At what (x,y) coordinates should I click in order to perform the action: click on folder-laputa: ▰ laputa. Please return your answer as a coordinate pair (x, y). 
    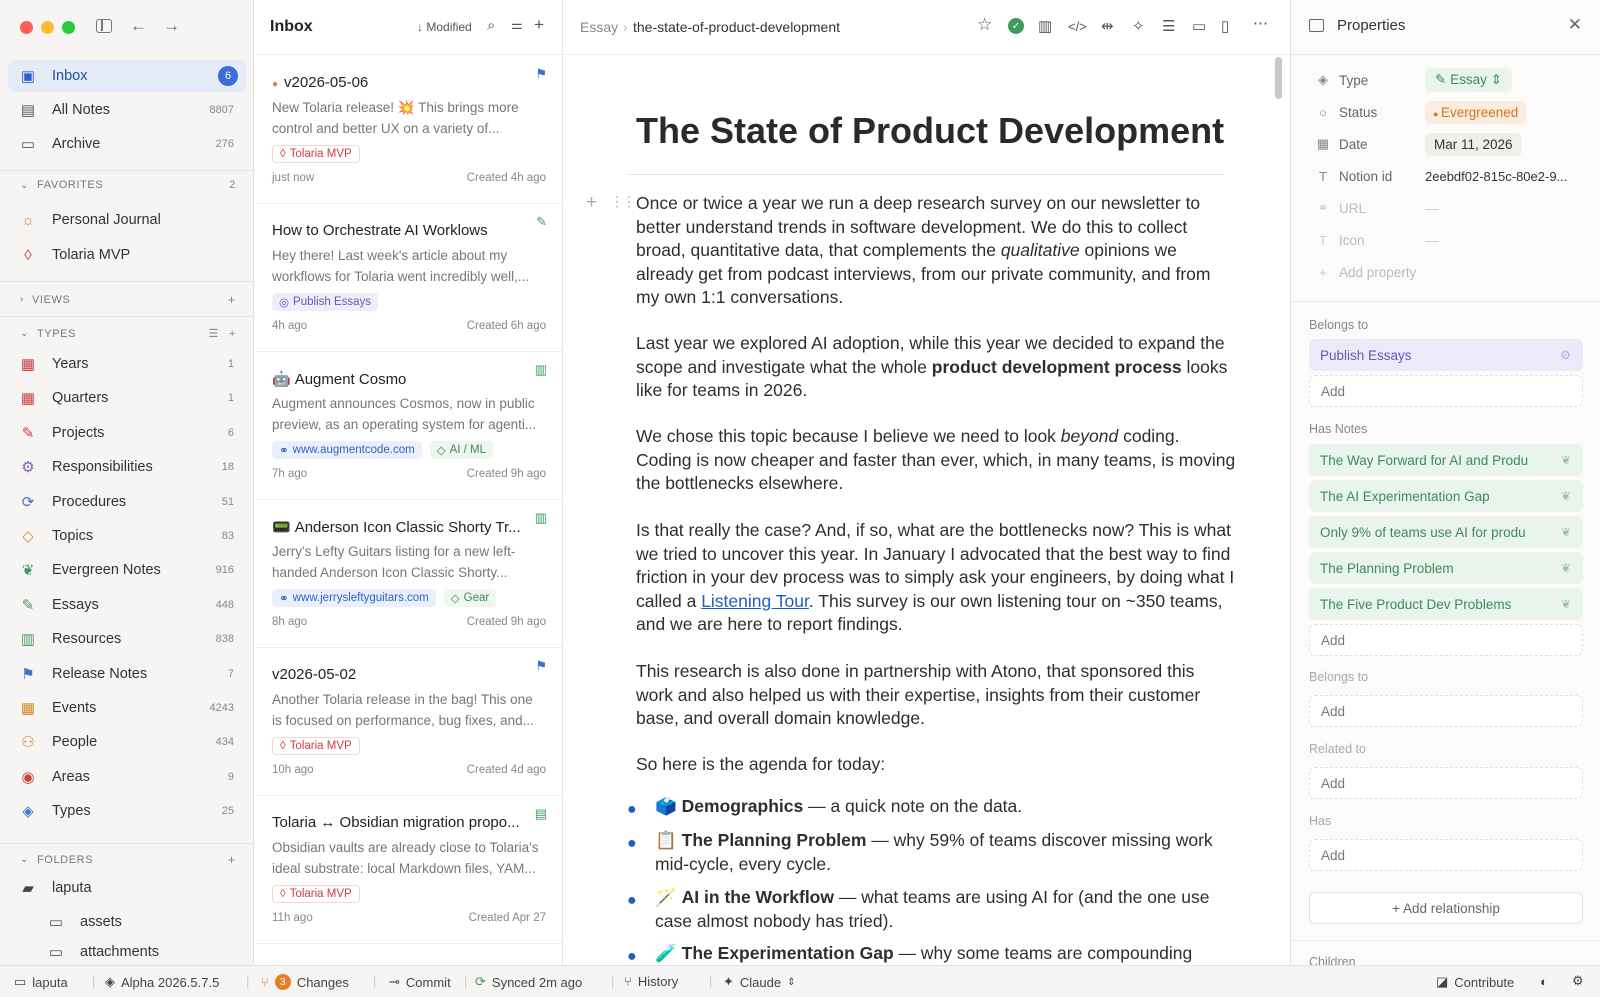
    Looking at the image, I should click on (127, 888).